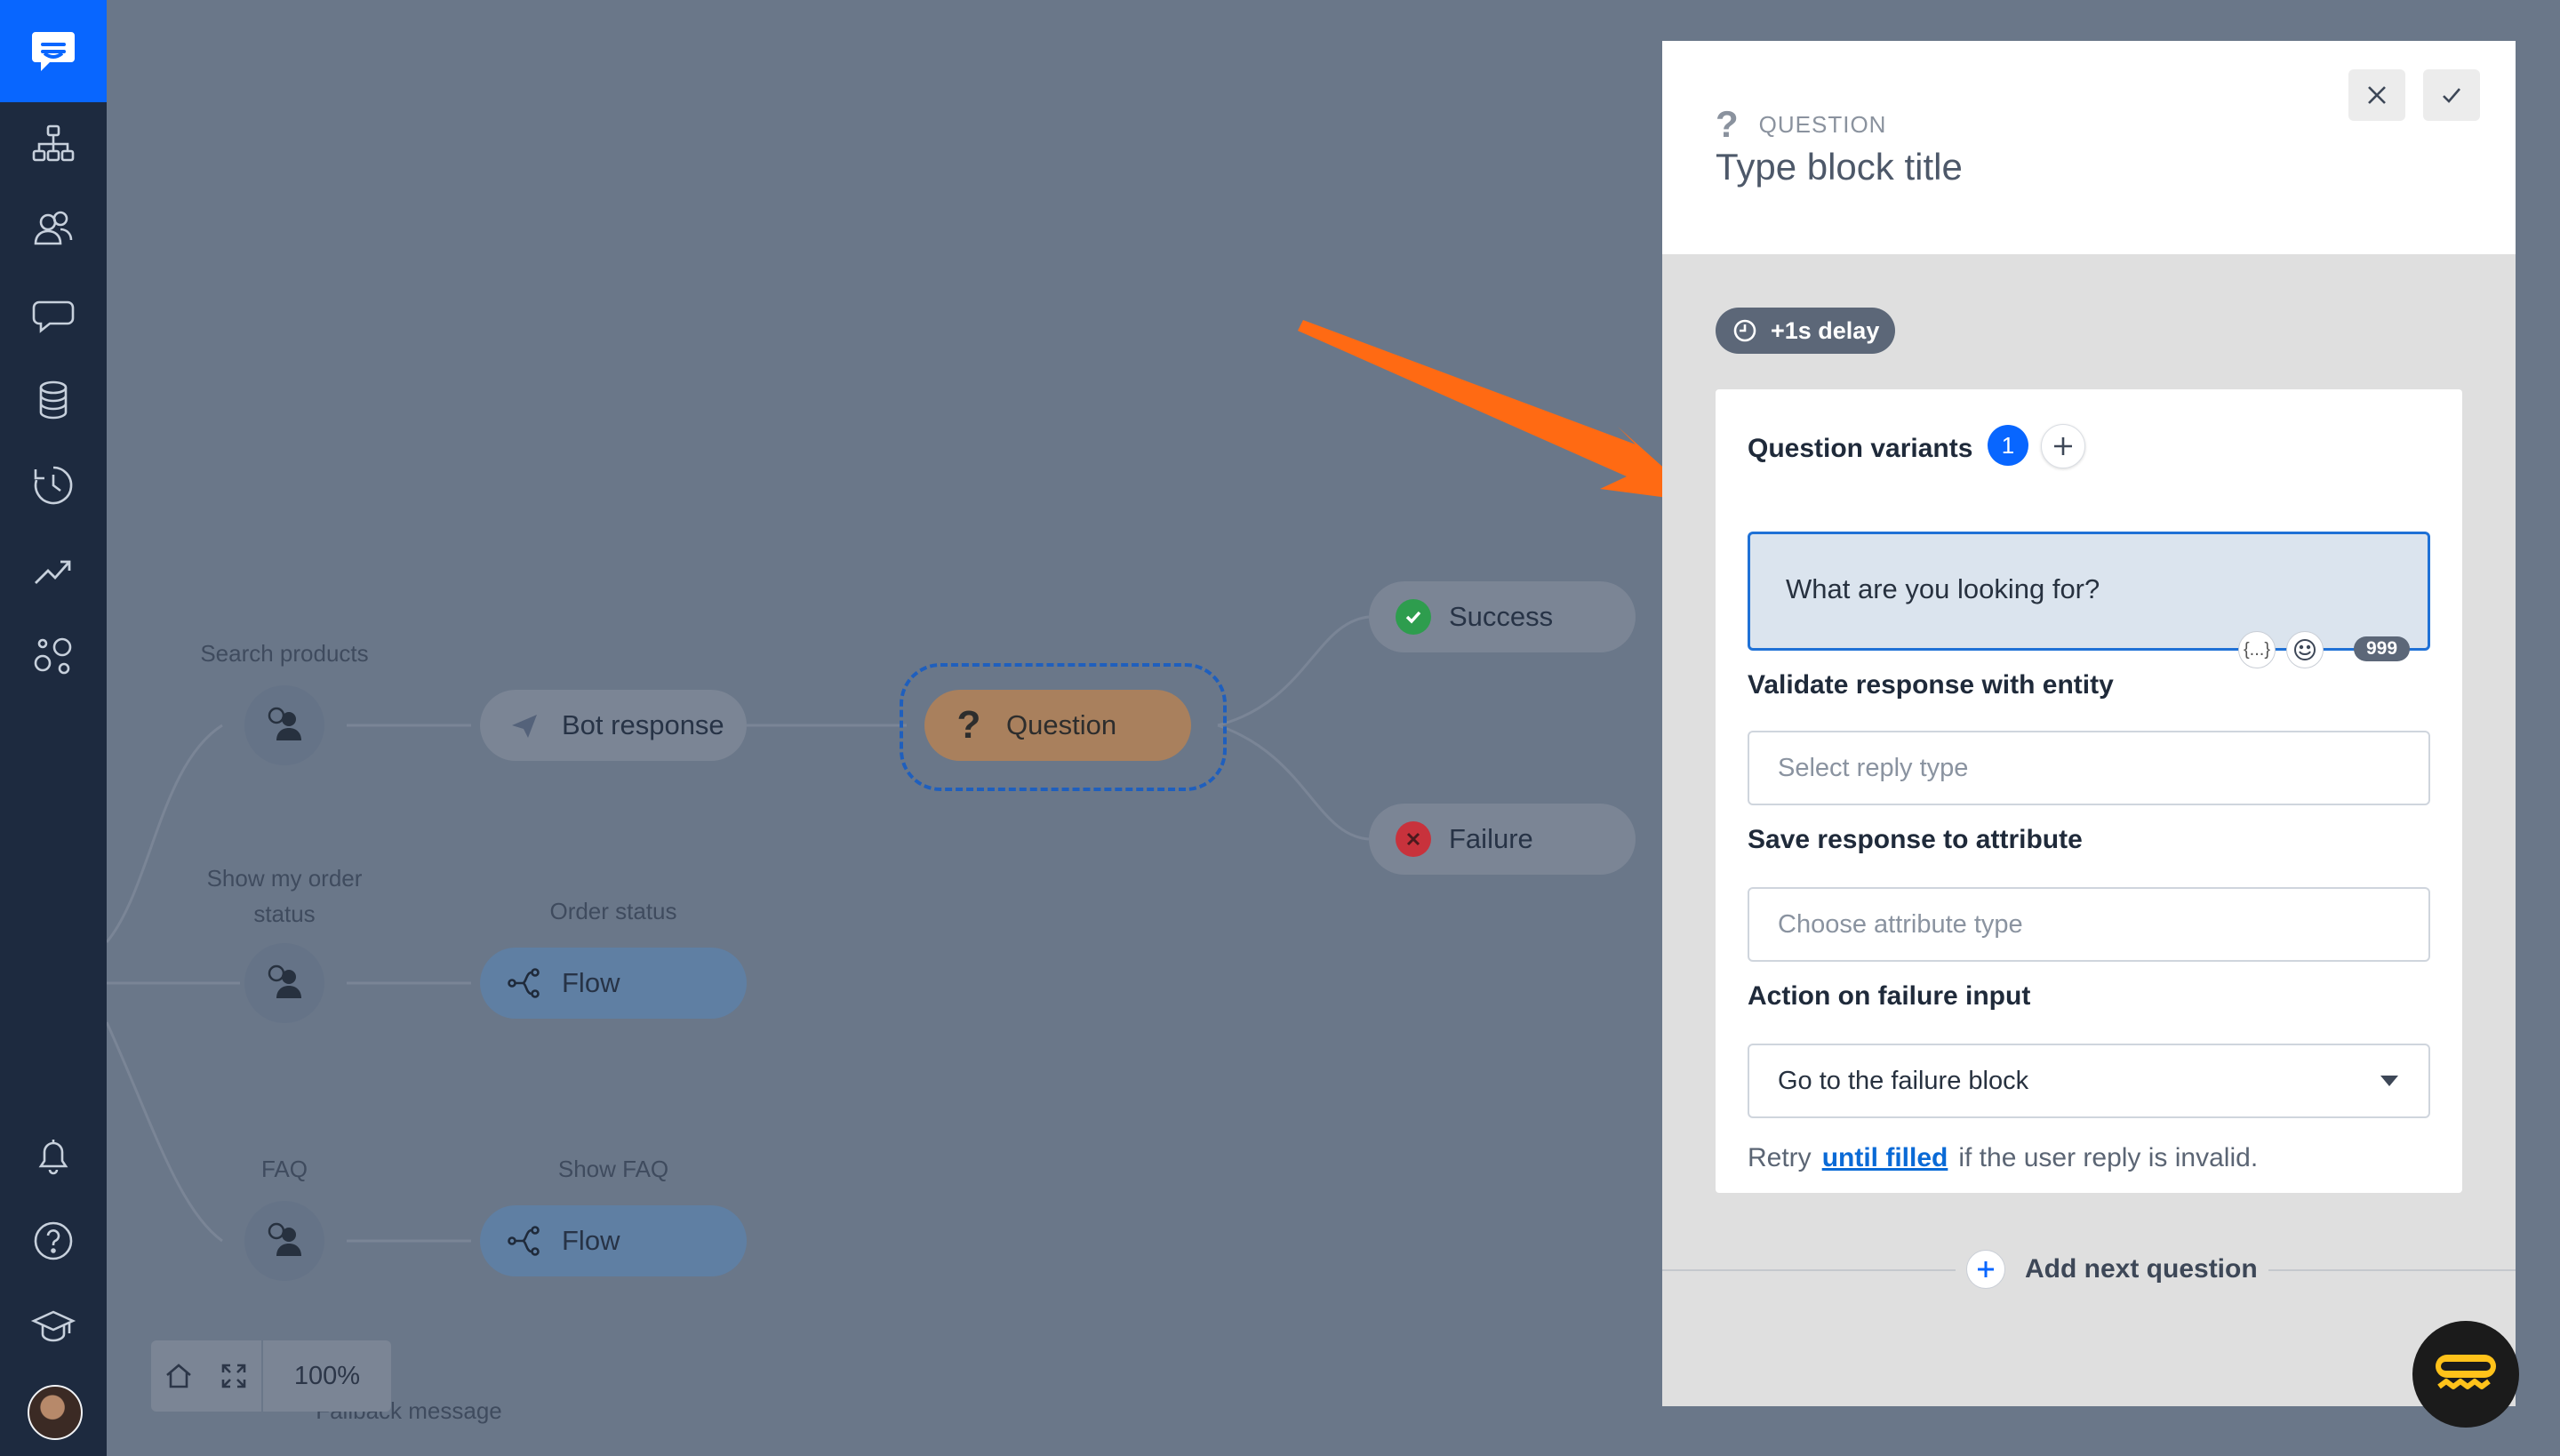 This screenshot has height=1456, width=2560. What do you see at coordinates (2008, 445) in the screenshot?
I see `variants-count-badge: 1` at bounding box center [2008, 445].